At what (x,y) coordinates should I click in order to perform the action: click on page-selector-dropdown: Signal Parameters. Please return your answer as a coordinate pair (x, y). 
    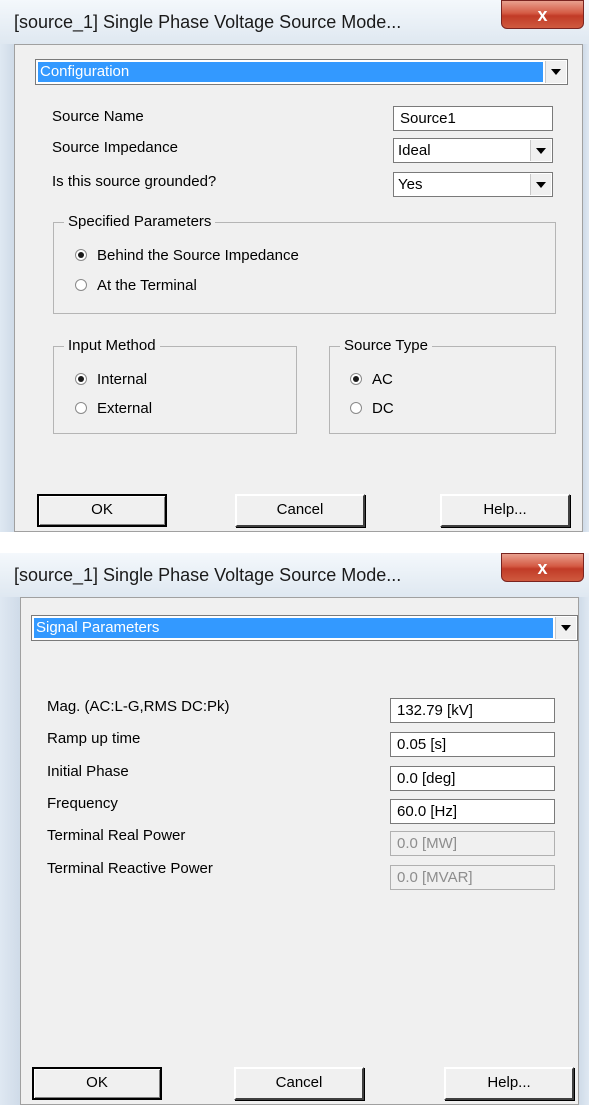
    Looking at the image, I should click on (304, 628).